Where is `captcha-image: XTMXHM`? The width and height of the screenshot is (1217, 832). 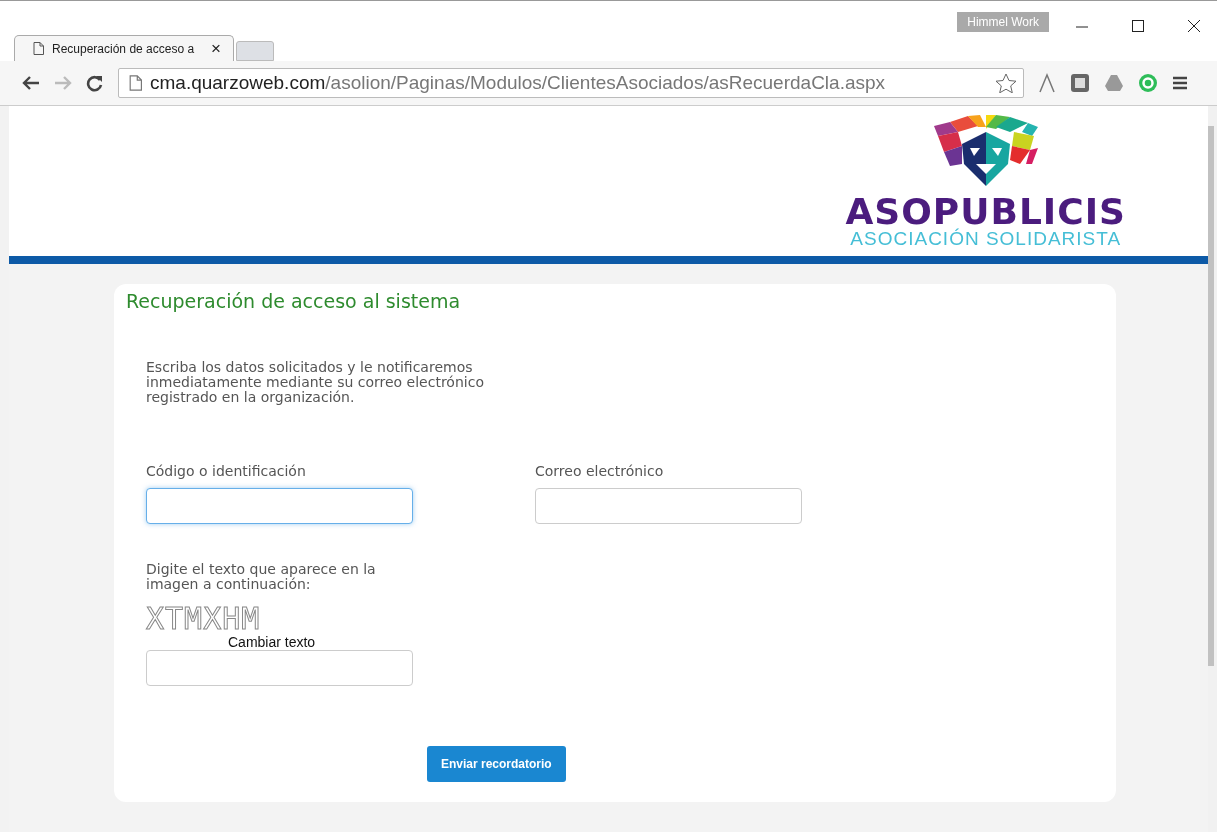
captcha-image: XTMXHM is located at coordinates (203, 619).